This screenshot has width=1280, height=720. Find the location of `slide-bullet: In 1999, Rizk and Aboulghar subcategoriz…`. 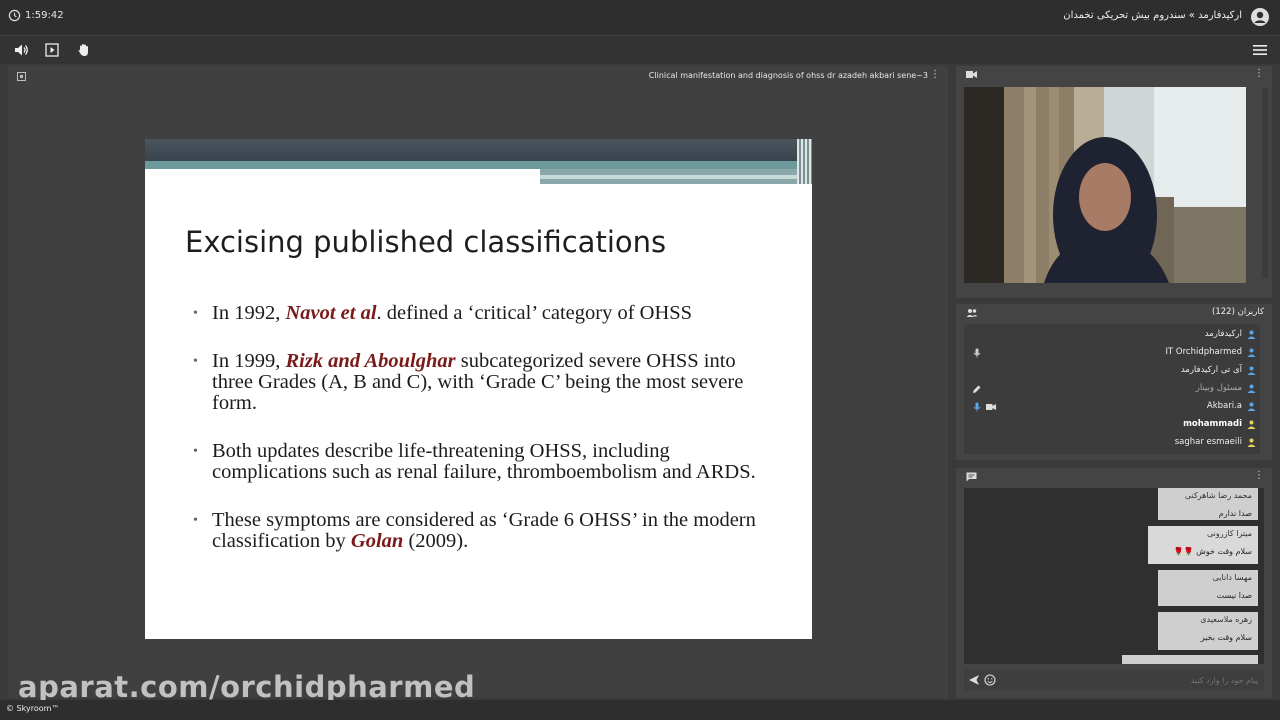

slide-bullet: In 1999, Rizk and Aboulghar subcategoriz… is located at coordinates (483, 382).